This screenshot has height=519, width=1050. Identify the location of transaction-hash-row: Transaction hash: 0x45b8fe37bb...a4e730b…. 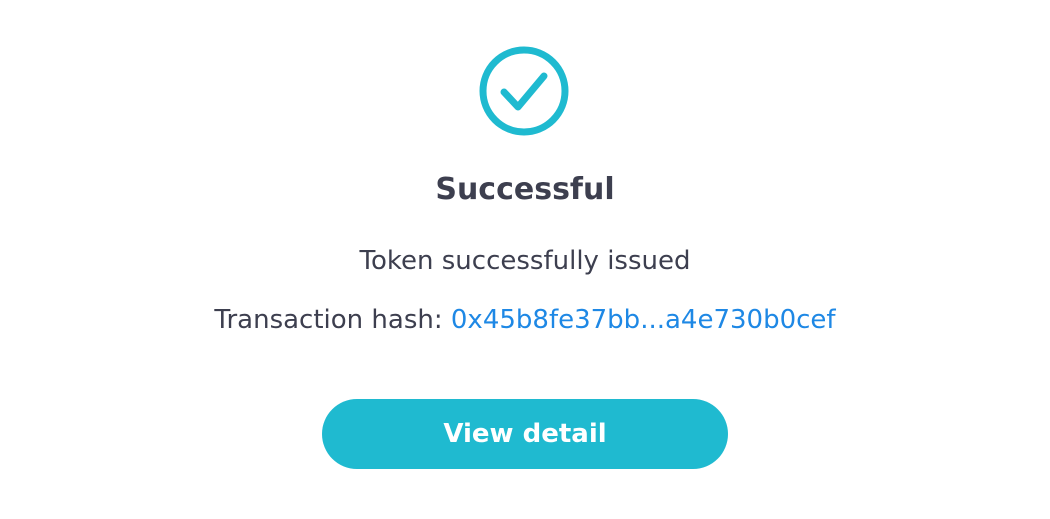
(525, 320).